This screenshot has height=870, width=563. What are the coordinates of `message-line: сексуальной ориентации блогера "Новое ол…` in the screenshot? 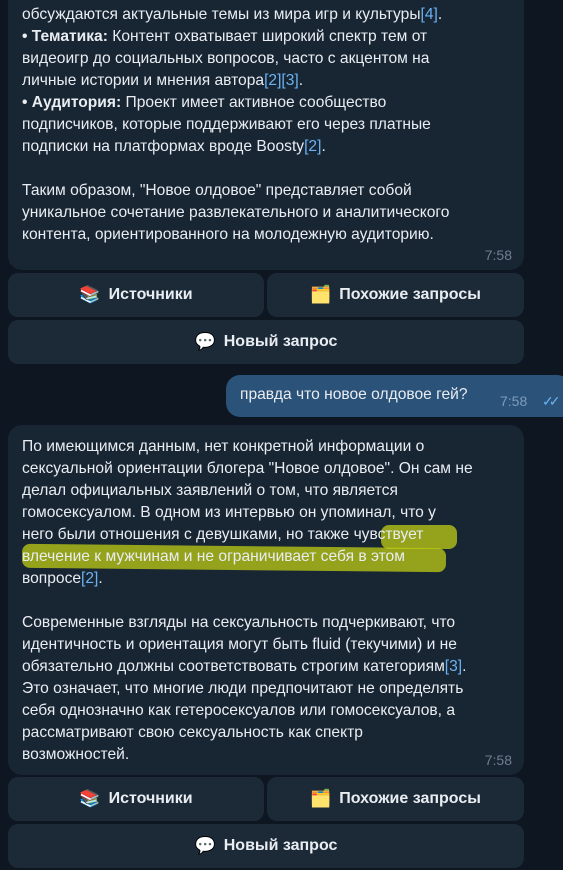 It's located at (247, 468).